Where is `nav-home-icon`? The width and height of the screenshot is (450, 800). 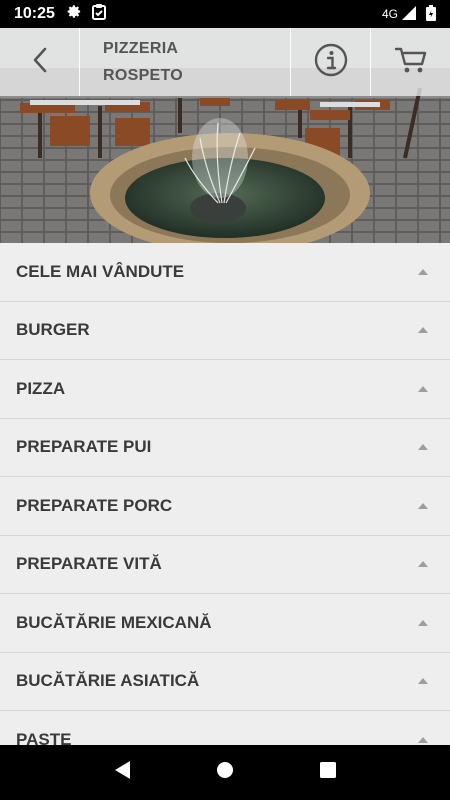
nav-home-icon is located at coordinates (225, 772).